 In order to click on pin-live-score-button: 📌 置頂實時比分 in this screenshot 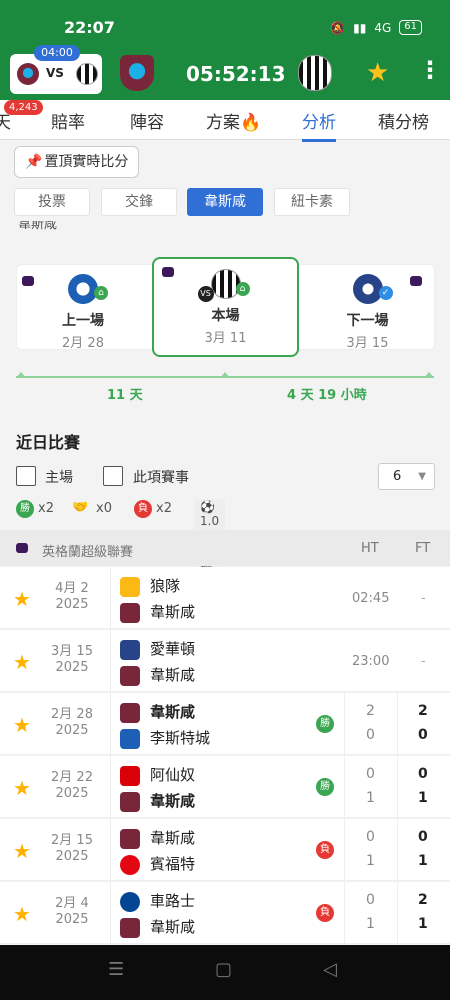, I will do `click(77, 162)`.